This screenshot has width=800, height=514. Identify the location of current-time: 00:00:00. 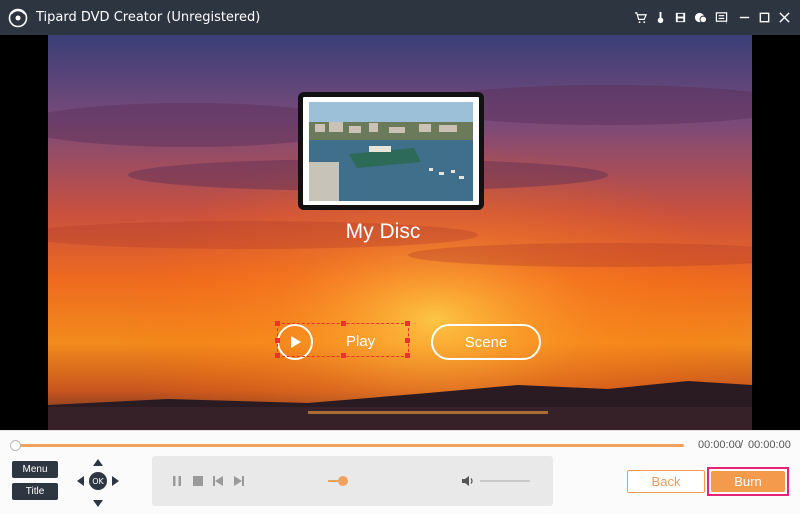
(719, 445).